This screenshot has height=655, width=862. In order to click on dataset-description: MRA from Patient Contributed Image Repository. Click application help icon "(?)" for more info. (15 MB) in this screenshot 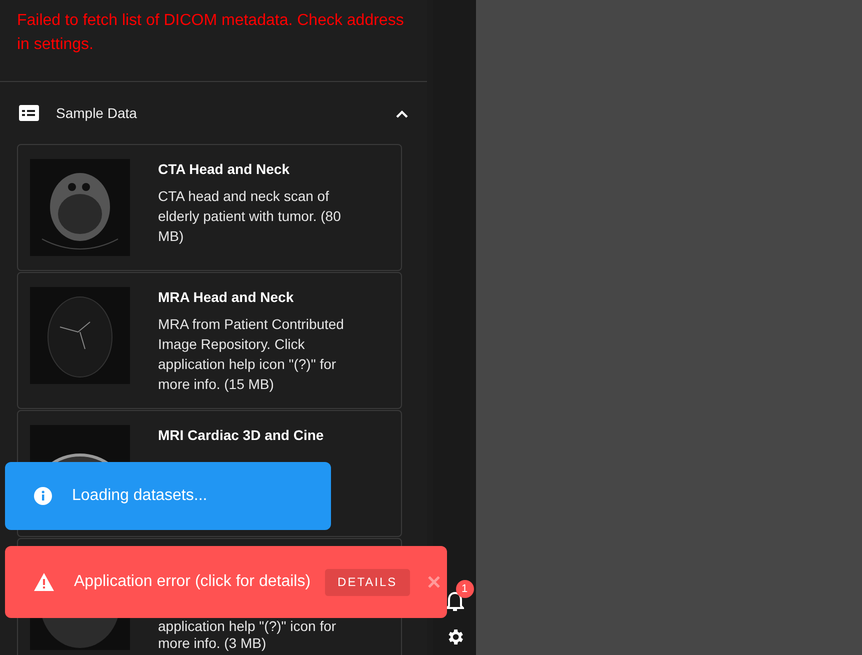, I will do `click(251, 354)`.